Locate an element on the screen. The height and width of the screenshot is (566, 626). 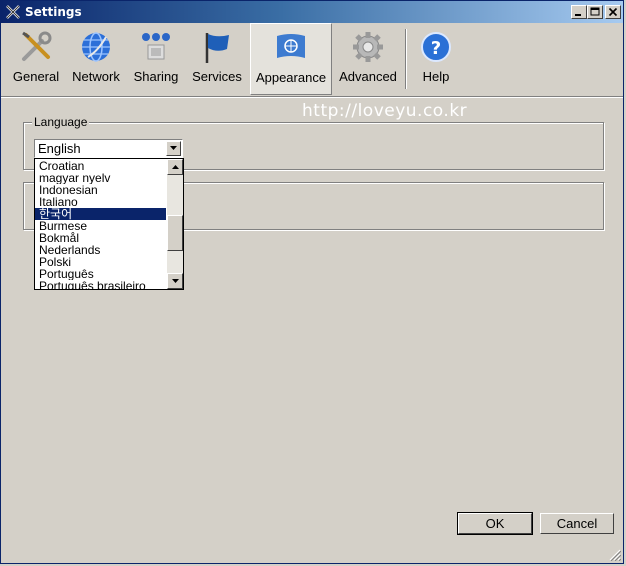
maximize-icon is located at coordinates (595, 11).